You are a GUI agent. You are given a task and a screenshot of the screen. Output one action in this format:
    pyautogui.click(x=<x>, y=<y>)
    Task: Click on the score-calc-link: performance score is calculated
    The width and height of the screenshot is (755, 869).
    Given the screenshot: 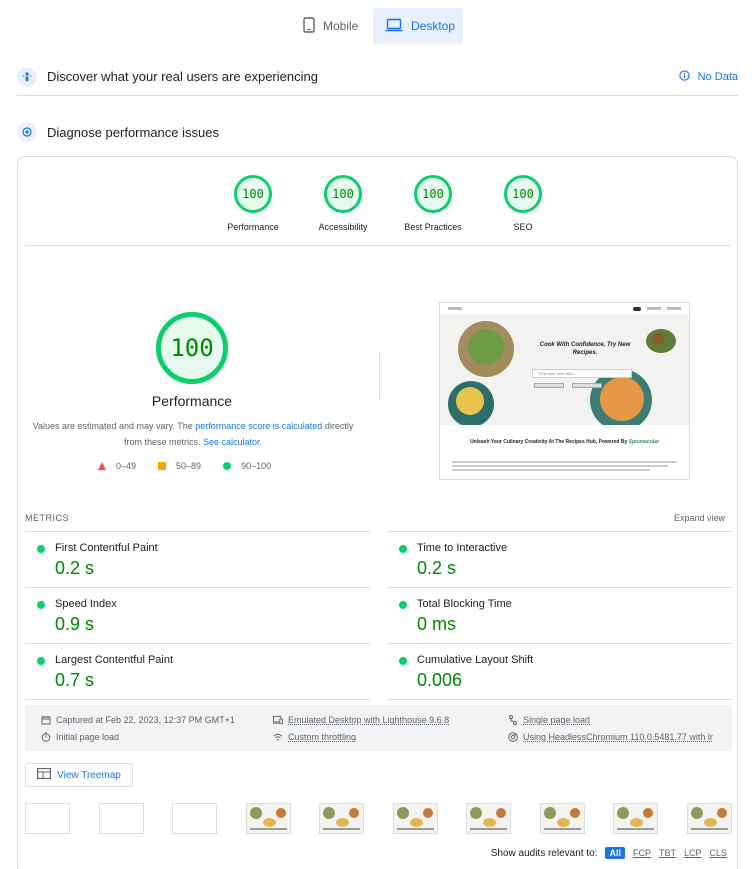 What is the action you would take?
    pyautogui.click(x=258, y=426)
    